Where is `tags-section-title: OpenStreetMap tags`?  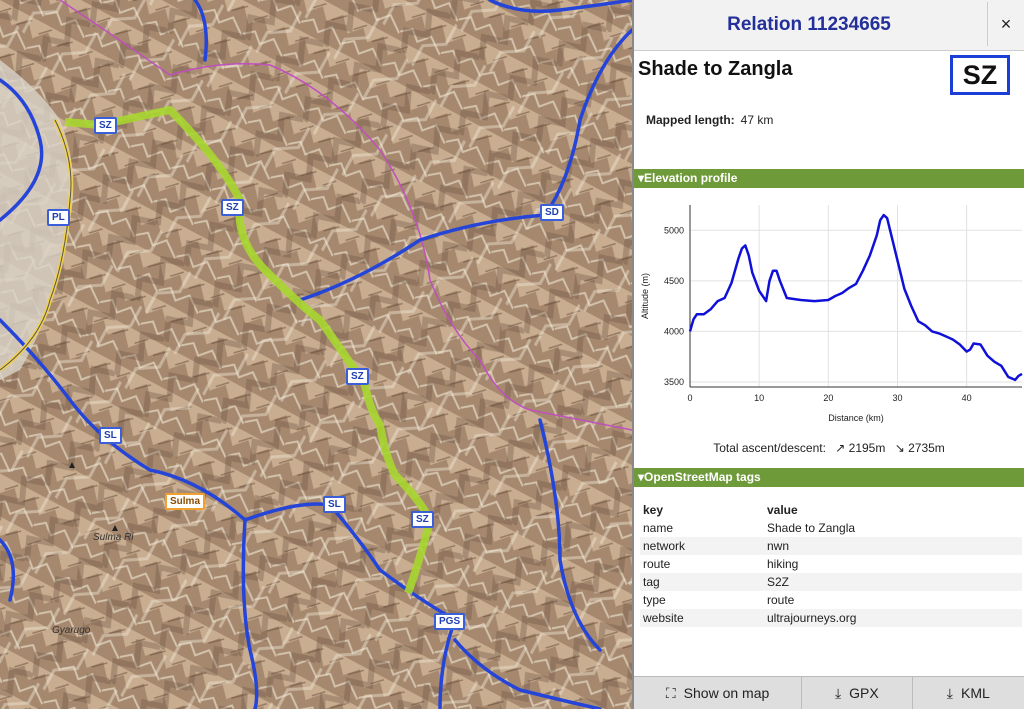 tags-section-title: OpenStreetMap tags is located at coordinates (702, 477).